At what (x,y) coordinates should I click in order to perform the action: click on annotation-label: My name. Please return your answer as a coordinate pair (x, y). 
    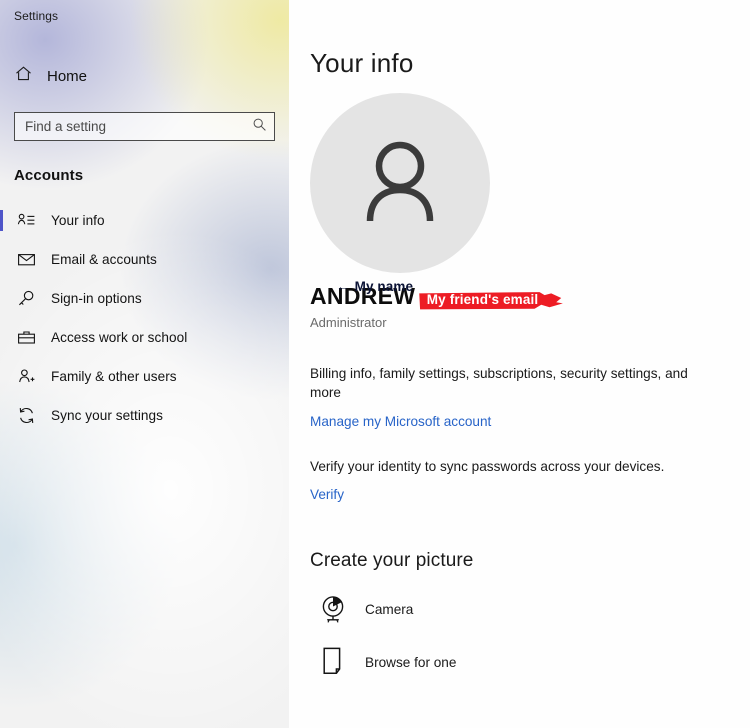
    Looking at the image, I should click on (384, 286).